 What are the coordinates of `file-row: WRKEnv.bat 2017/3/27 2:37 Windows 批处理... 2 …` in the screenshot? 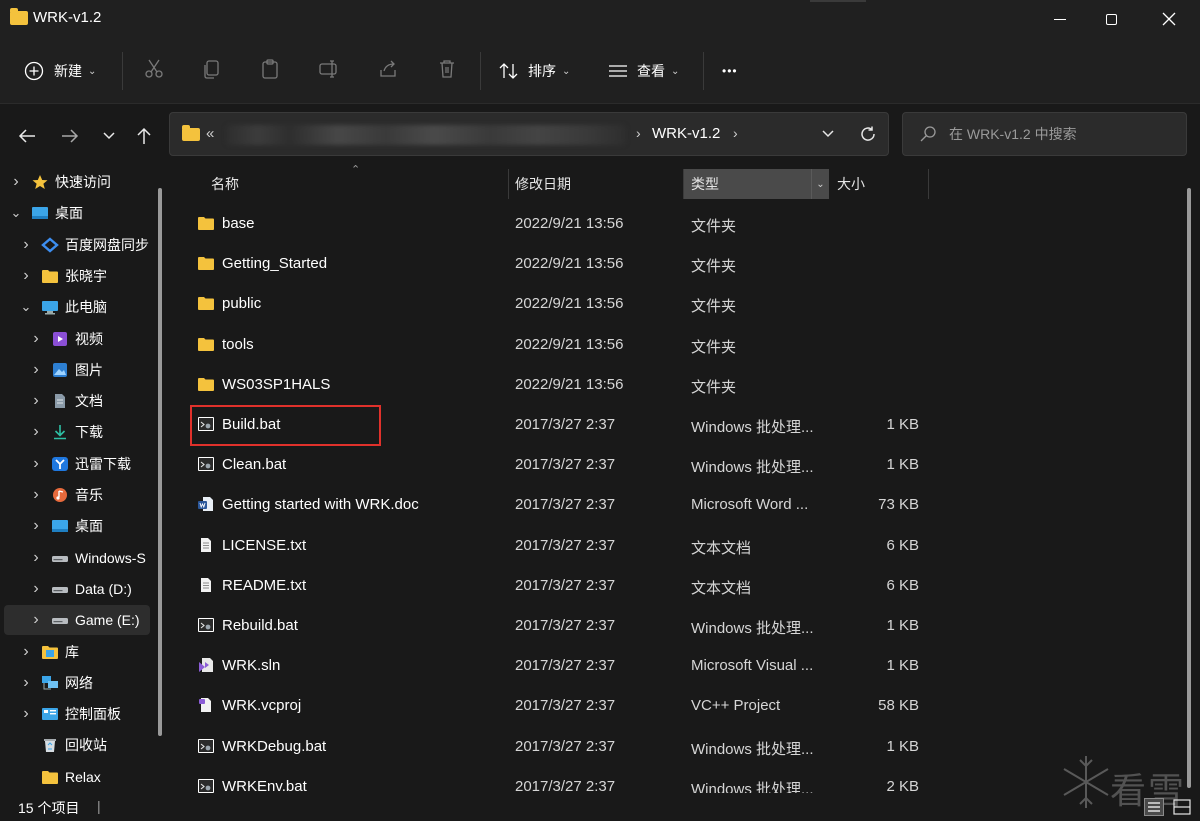 It's located at (555, 780).